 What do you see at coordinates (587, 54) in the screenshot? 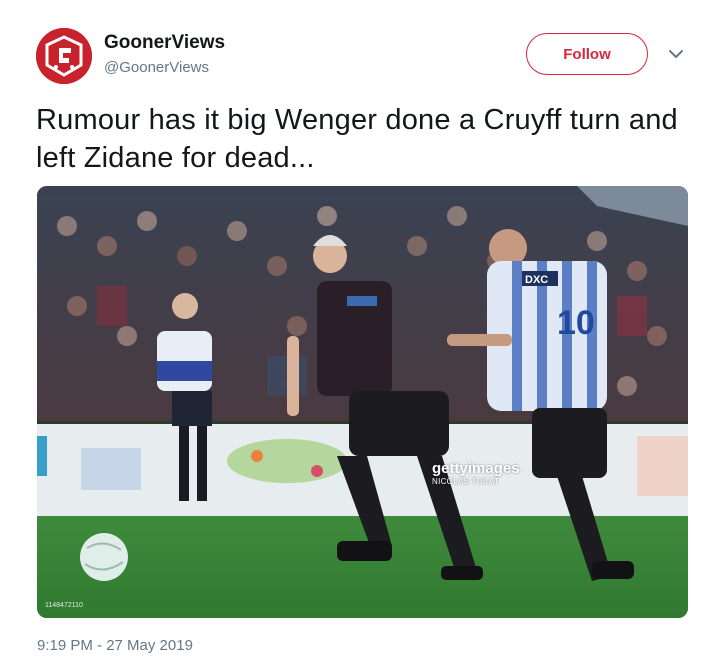
I see `follow-button: Follow` at bounding box center [587, 54].